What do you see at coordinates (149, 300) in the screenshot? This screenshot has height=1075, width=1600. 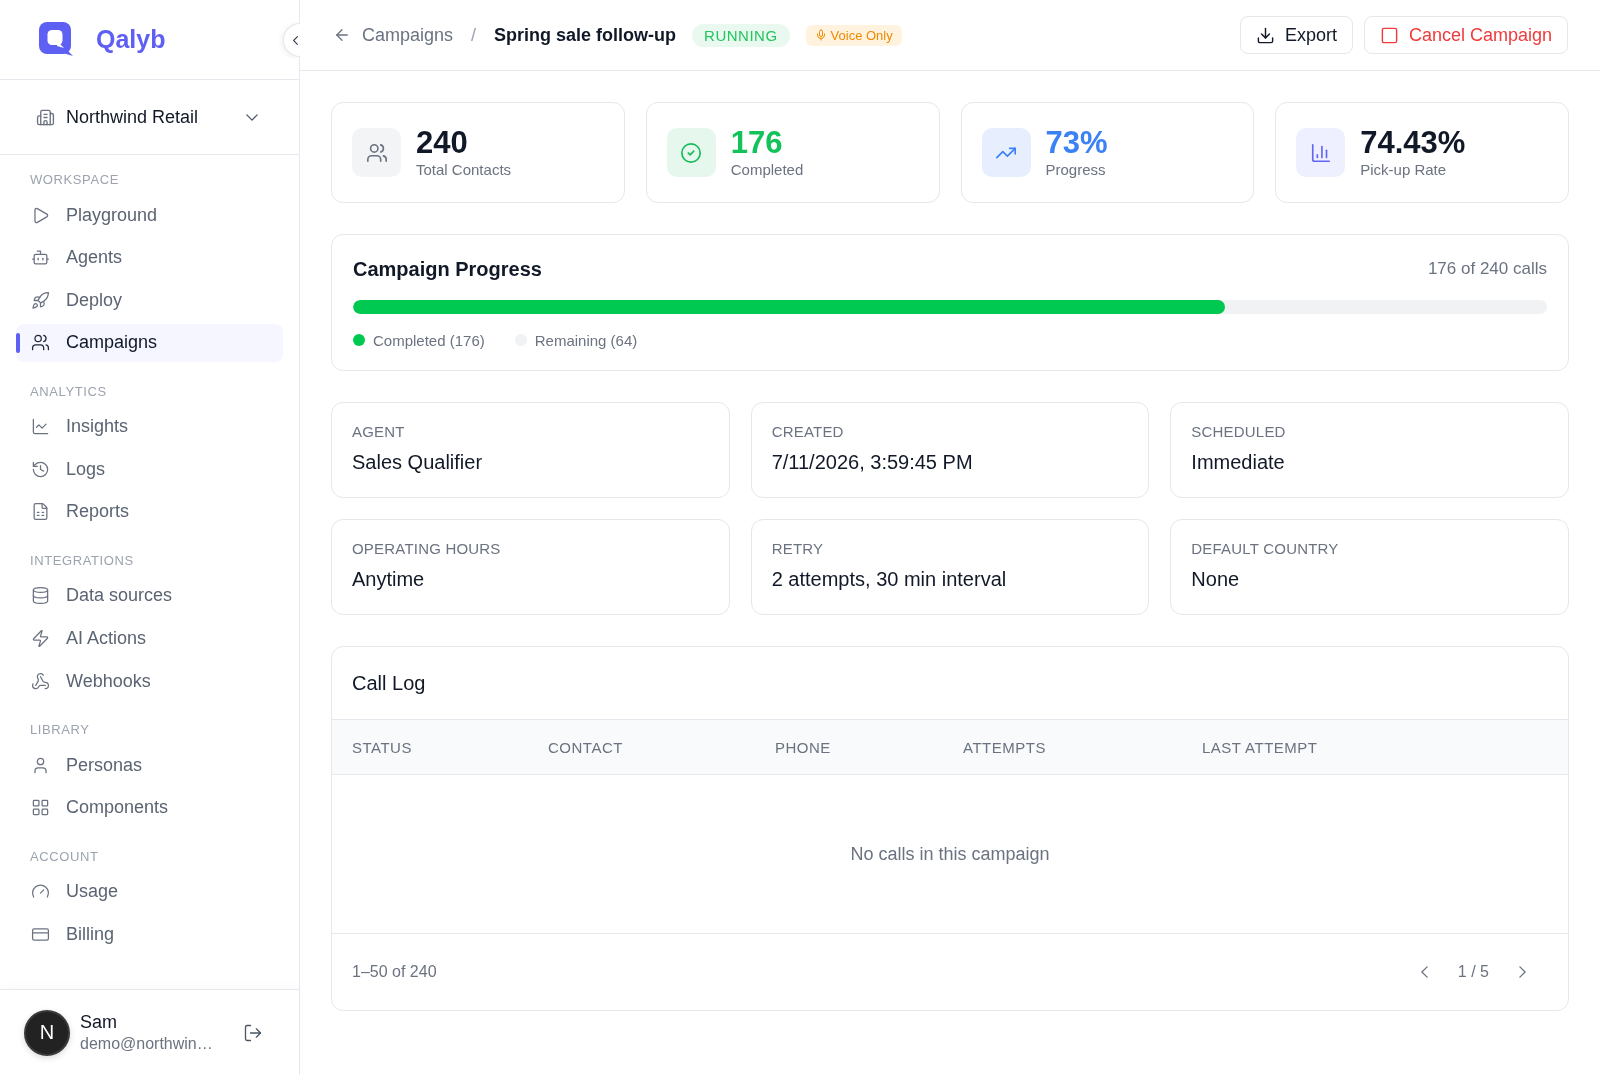 I see `nav-item: Deploy` at bounding box center [149, 300].